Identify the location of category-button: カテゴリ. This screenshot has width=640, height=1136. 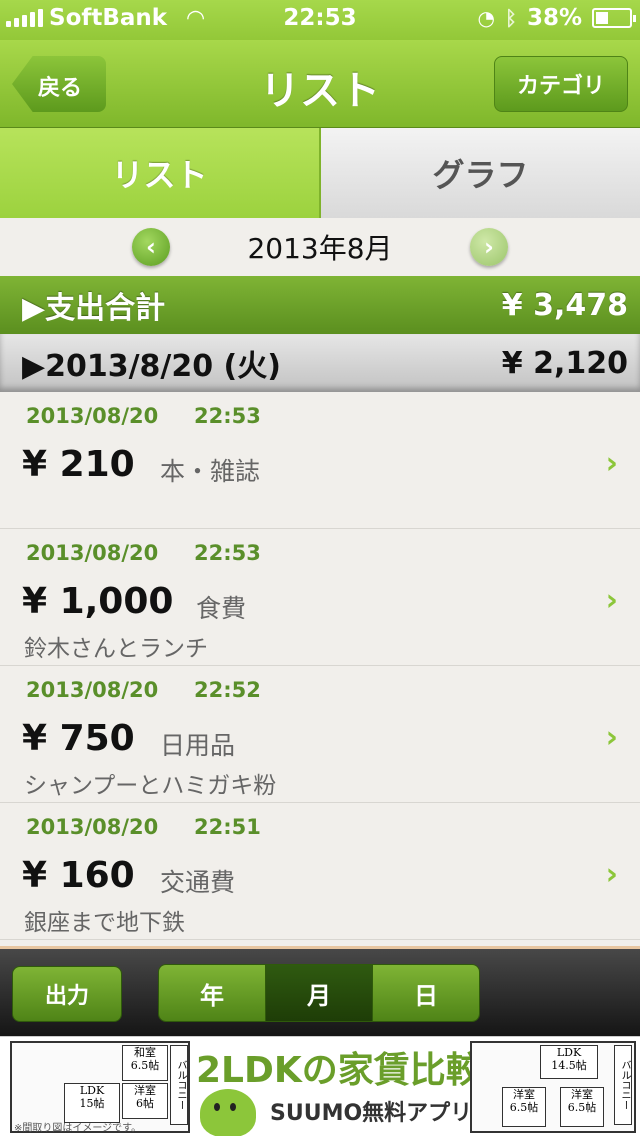
(561, 84).